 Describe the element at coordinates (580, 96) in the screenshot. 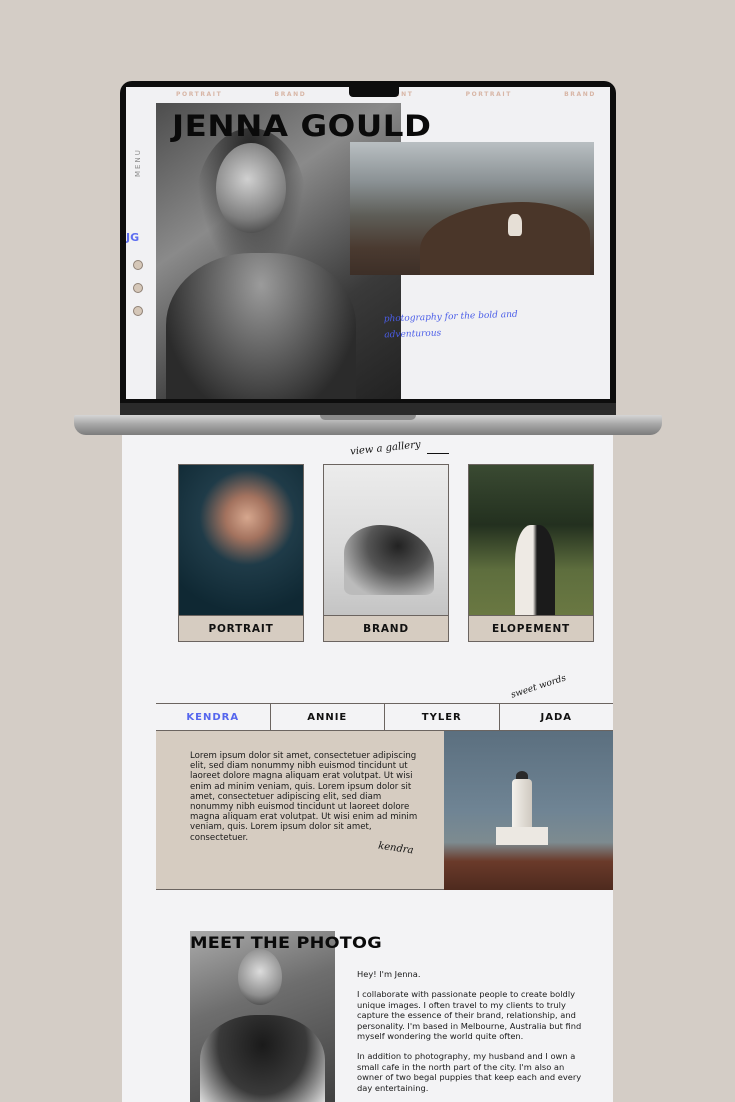

I see `nav-item-brand-2: BRAND` at that location.